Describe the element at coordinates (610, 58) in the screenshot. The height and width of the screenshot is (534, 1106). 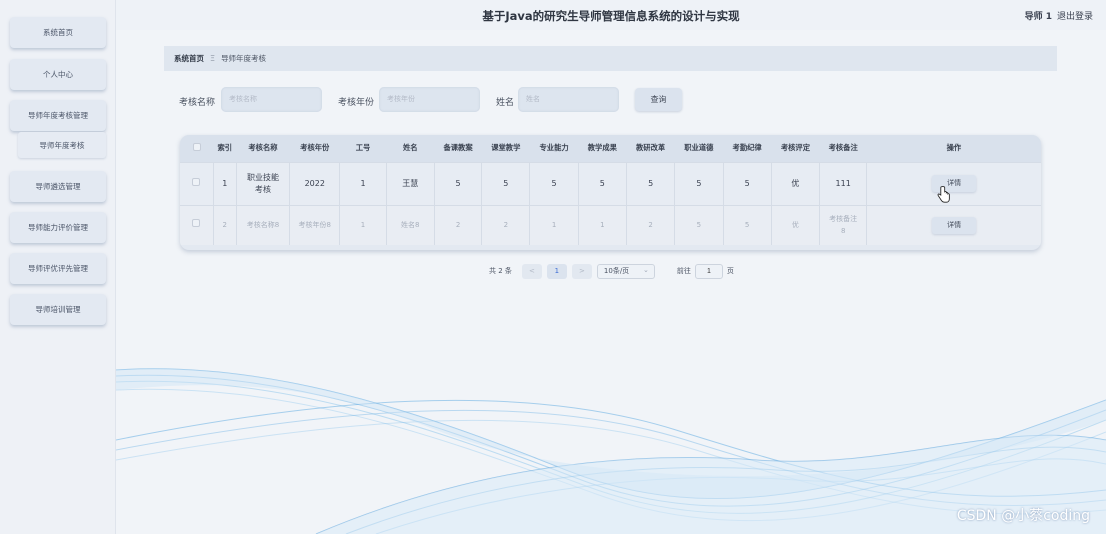
I see `breadcrumb: 系统首页 Ξ 导师年度考核` at that location.